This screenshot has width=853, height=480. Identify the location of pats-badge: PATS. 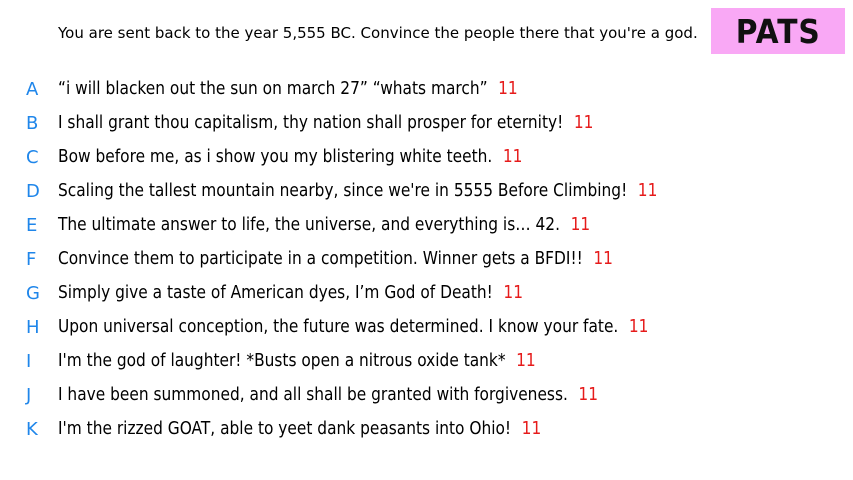
(778, 31).